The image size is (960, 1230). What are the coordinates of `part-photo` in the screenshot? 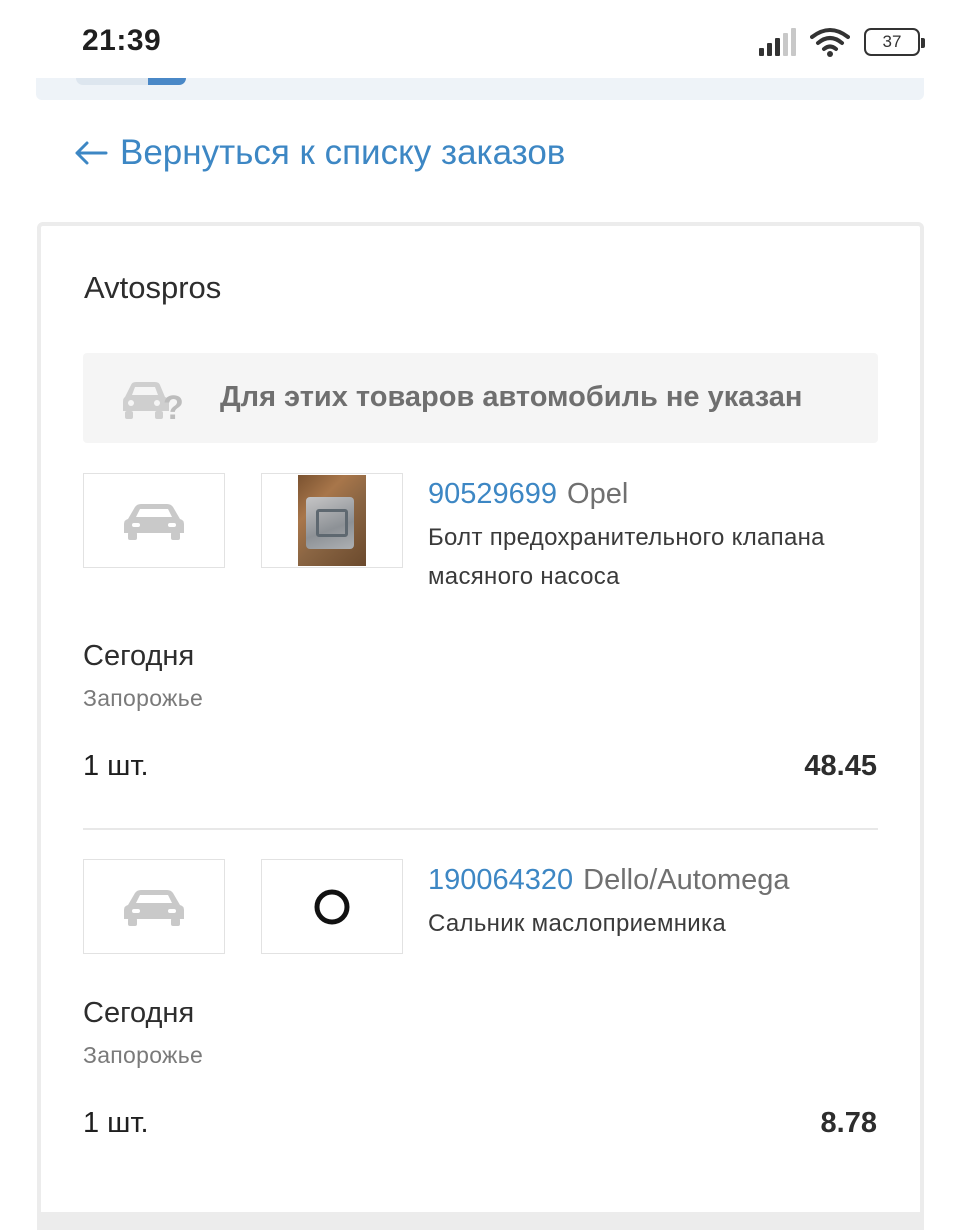 It's located at (332, 520).